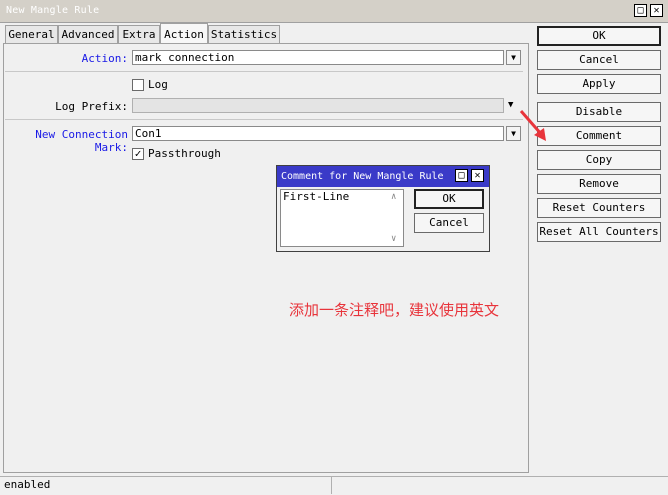 The width and height of the screenshot is (668, 495). What do you see at coordinates (599, 112) in the screenshot?
I see `disable-button: Disable` at bounding box center [599, 112].